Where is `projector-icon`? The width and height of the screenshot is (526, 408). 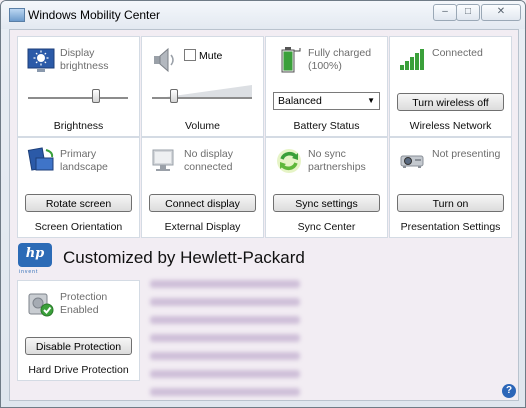 projector-icon is located at coordinates (412, 161).